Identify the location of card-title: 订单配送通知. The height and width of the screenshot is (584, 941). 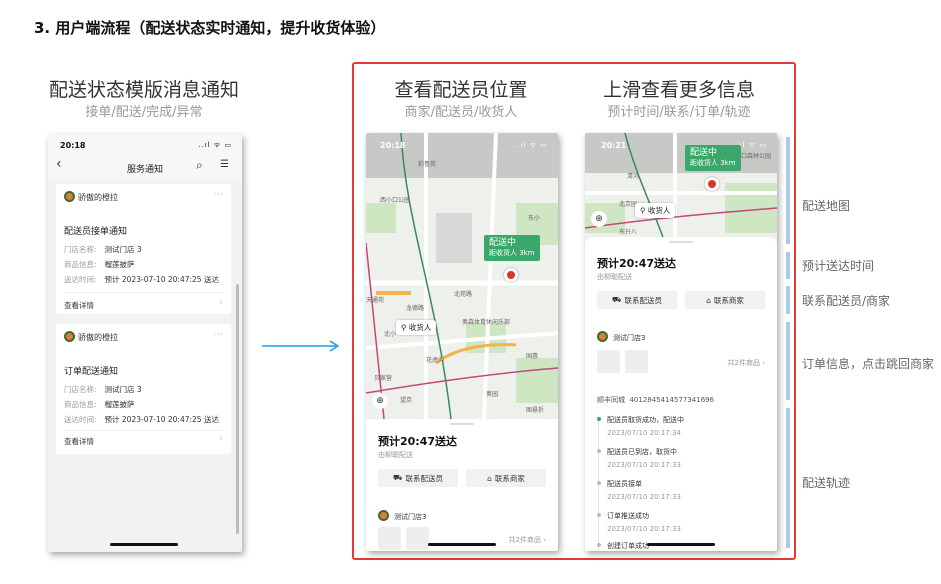
(91, 372).